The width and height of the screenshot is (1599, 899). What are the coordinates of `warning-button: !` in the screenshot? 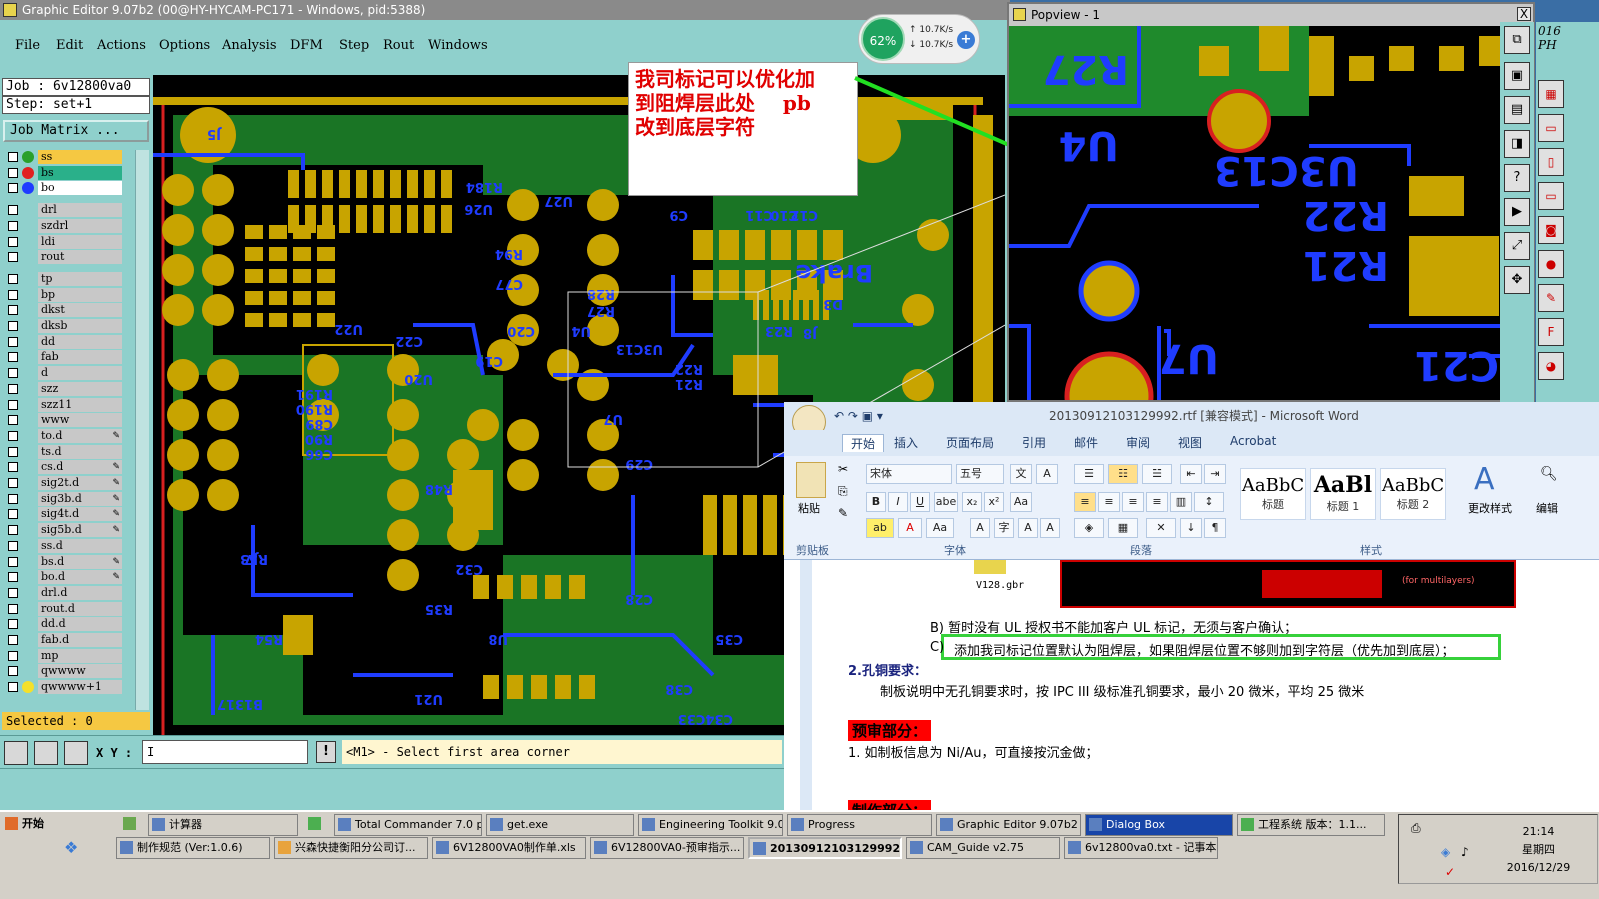 It's located at (326, 752).